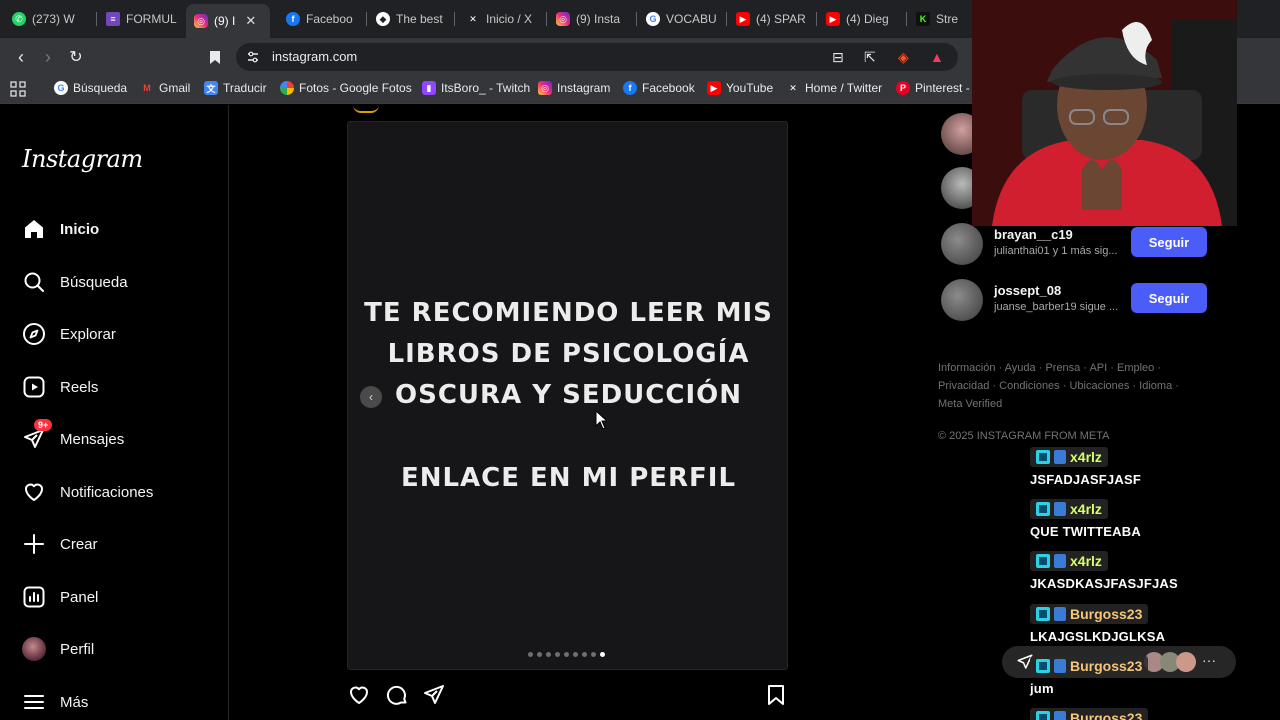 The image size is (1280, 720). Describe the element at coordinates (838, 57) in the screenshot. I see `install-app-icon: ⊟` at that location.